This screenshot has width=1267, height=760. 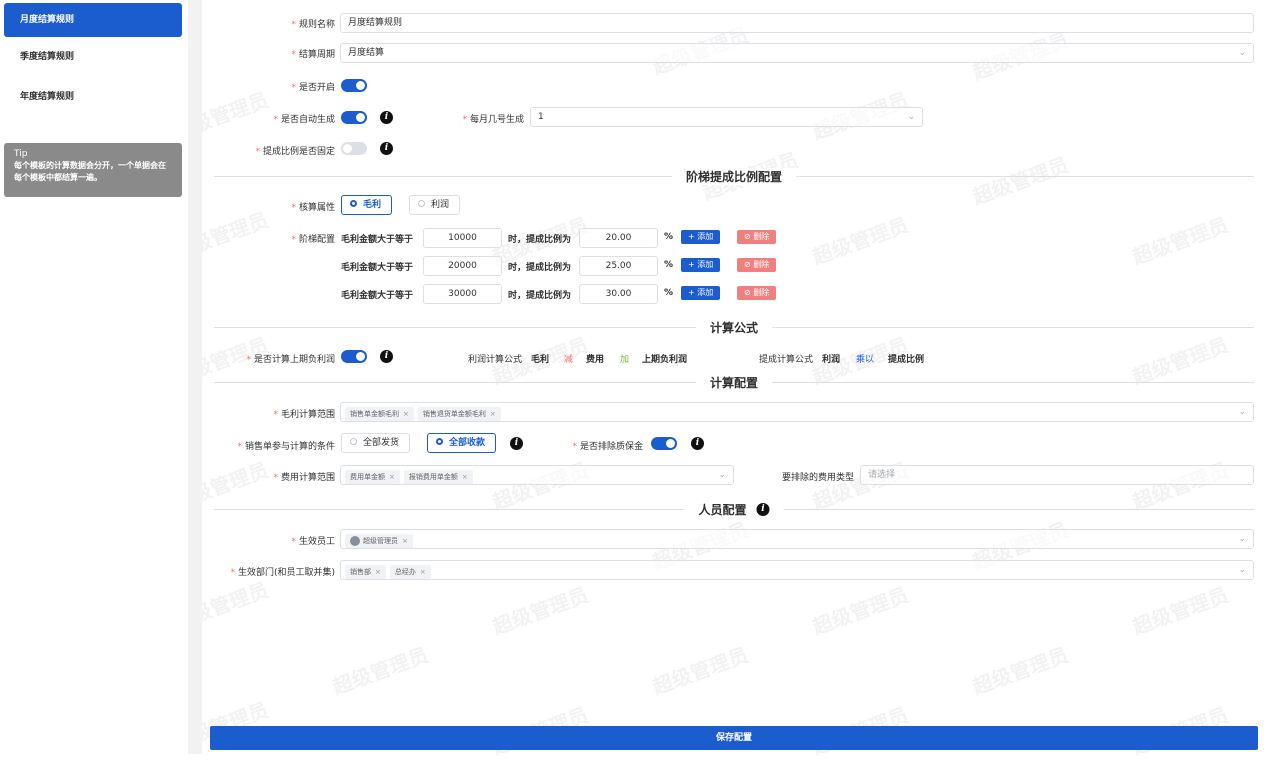 I want to click on exclude-expense-label: 要排除的费用类型, so click(x=817, y=478).